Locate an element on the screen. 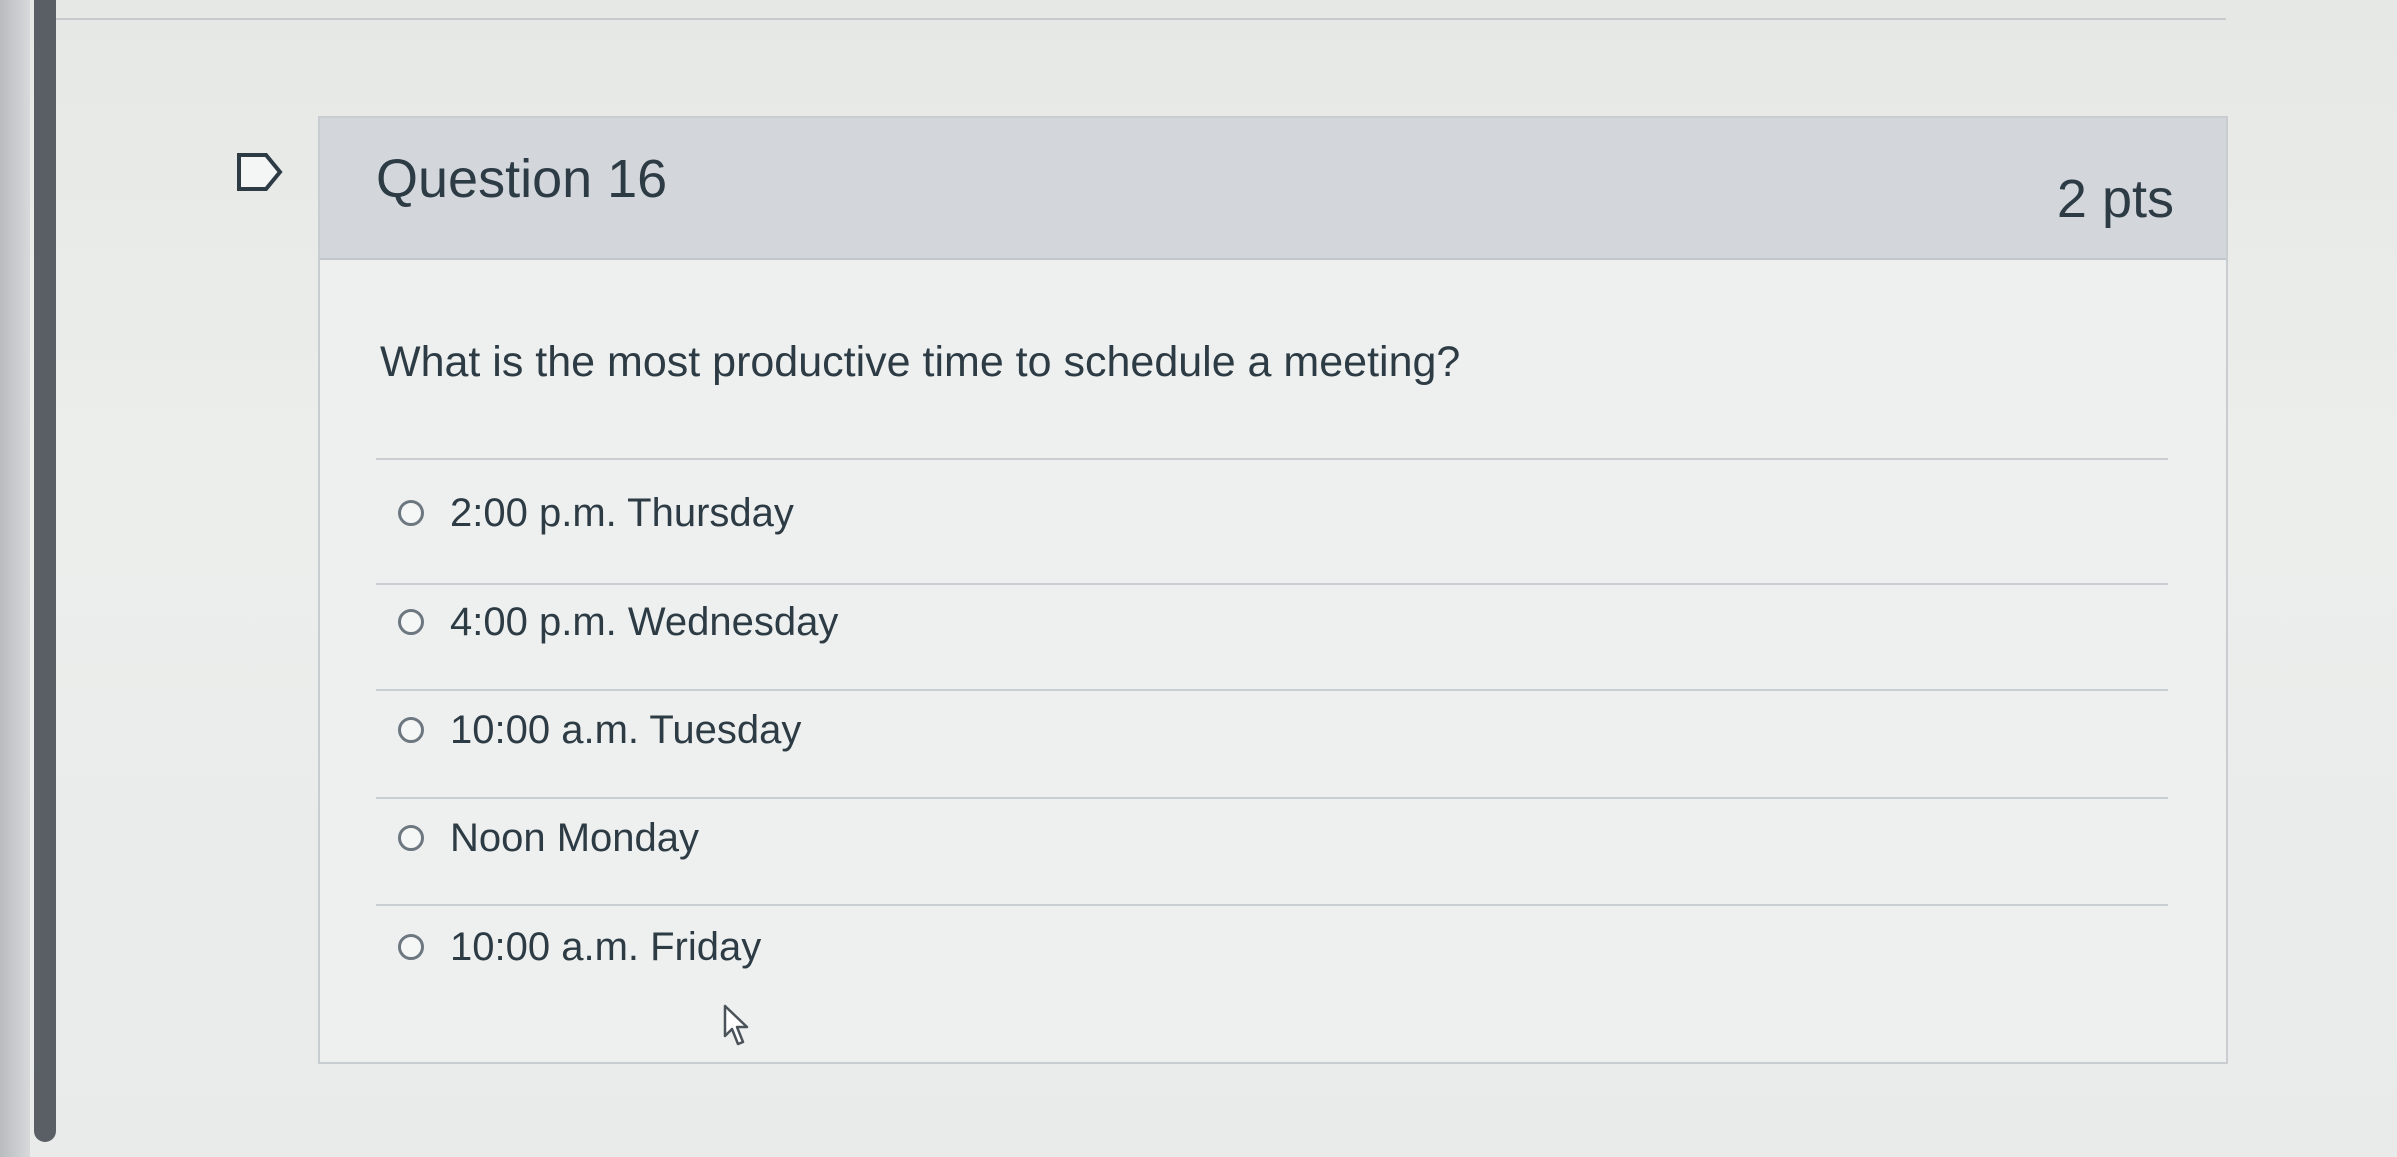  answer-option: 2:00 p.m. Thursday is located at coordinates (1278, 513).